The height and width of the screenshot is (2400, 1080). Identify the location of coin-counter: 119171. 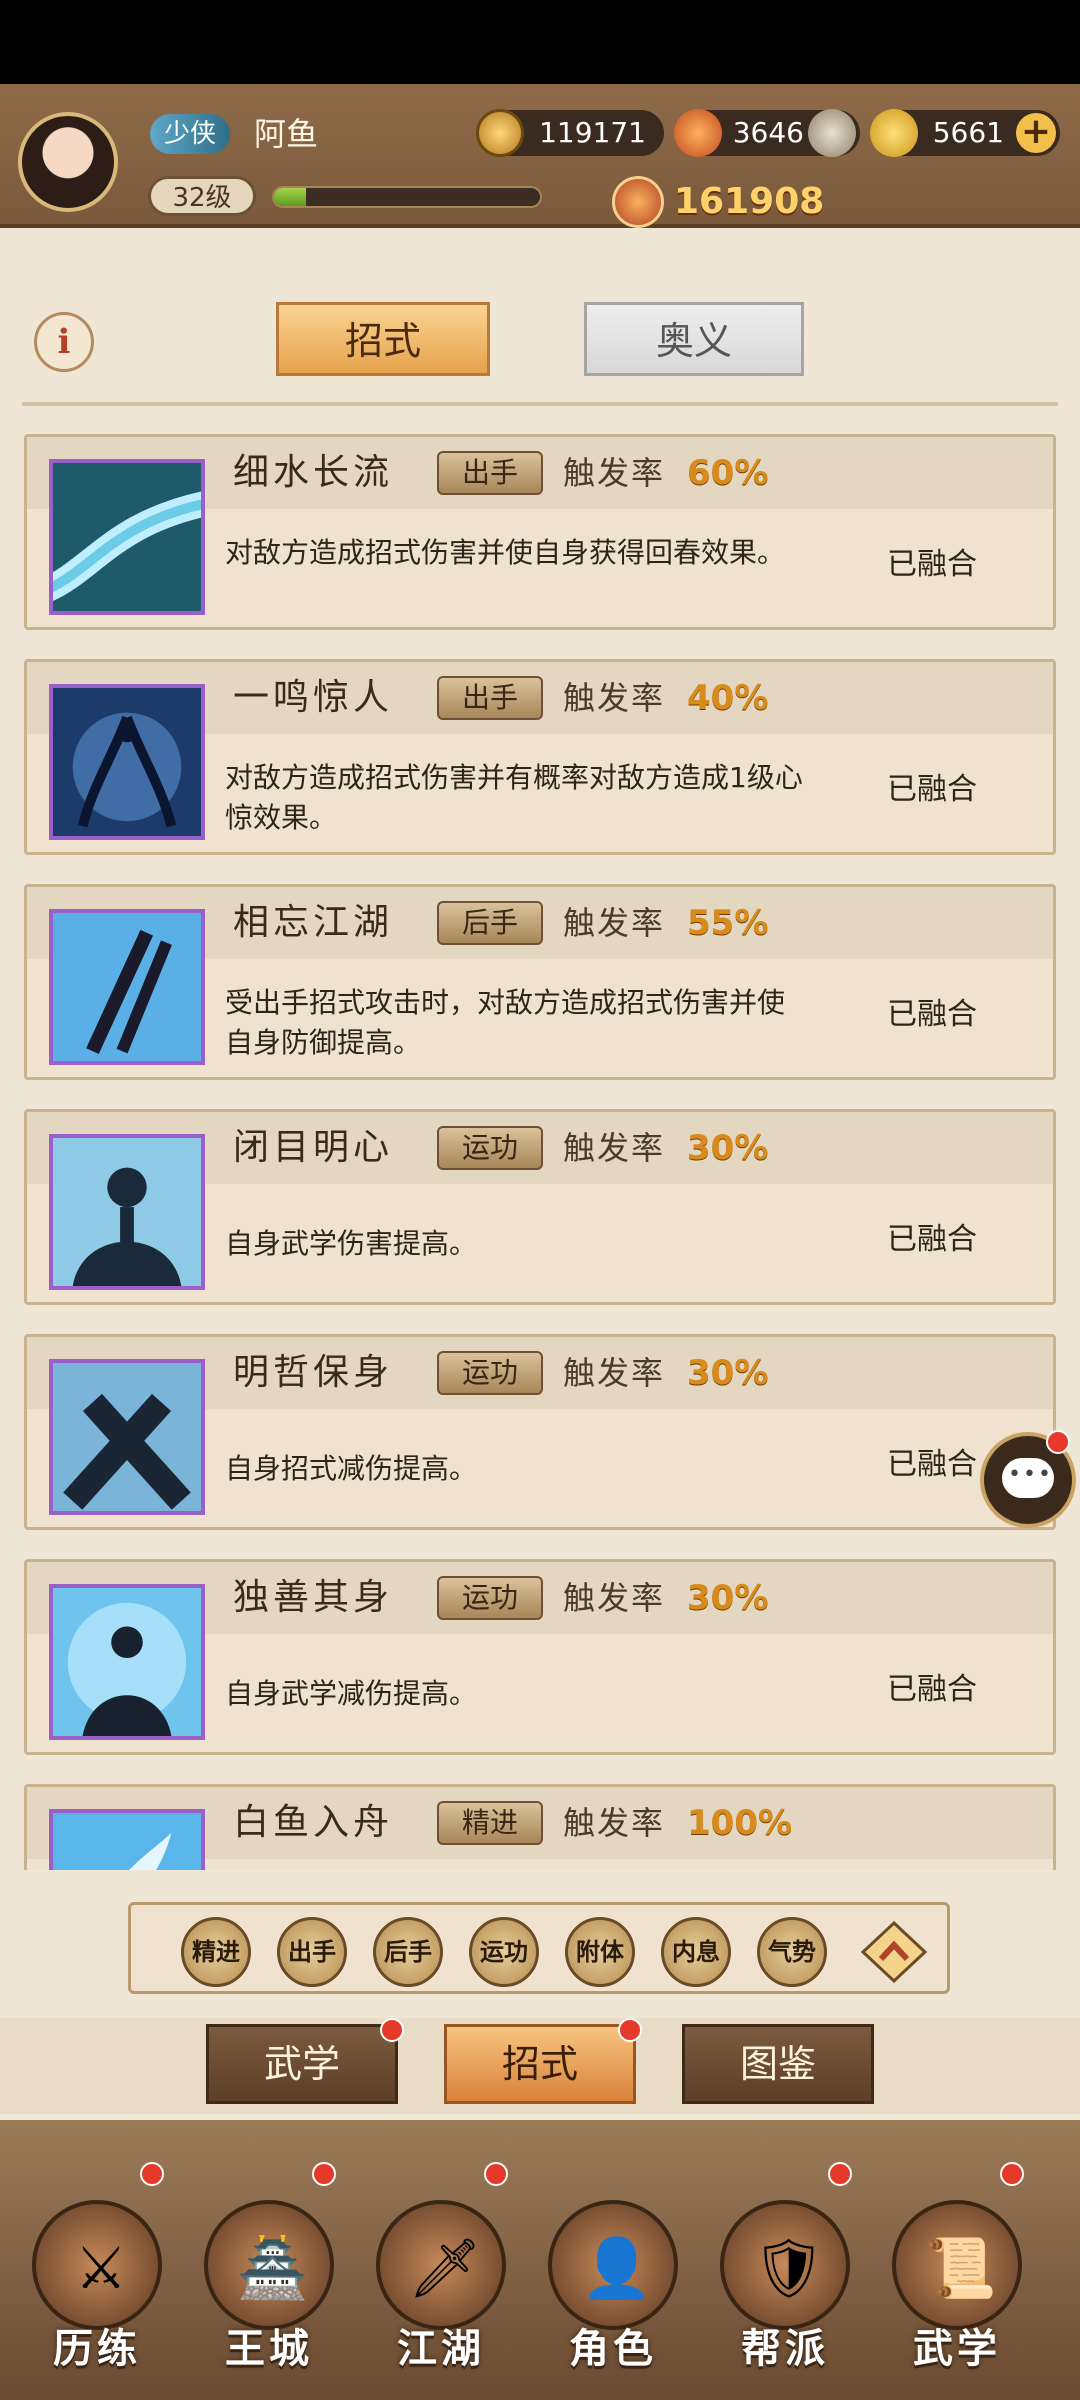
(570, 133).